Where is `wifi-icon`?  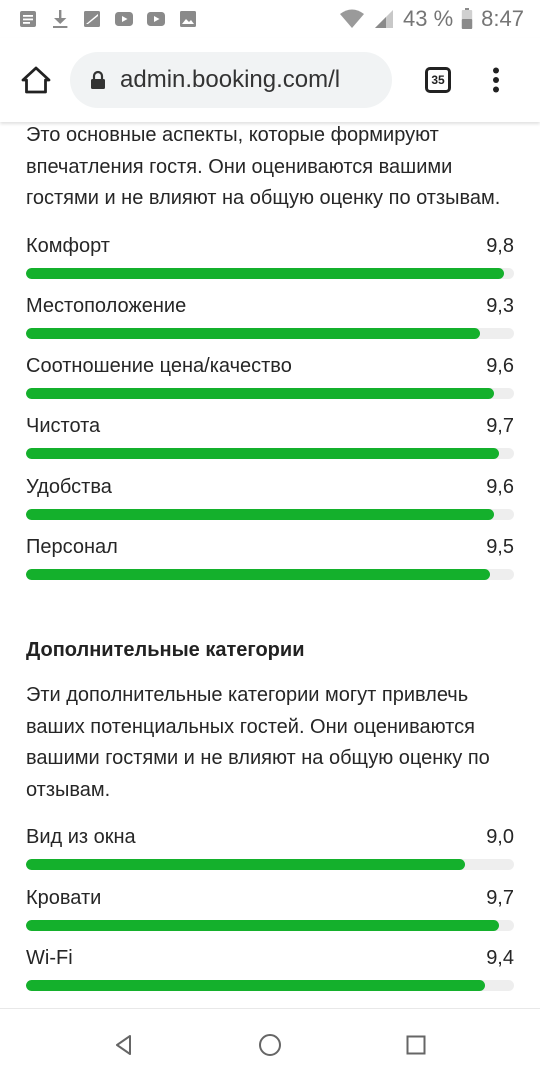
wifi-icon is located at coordinates (352, 19).